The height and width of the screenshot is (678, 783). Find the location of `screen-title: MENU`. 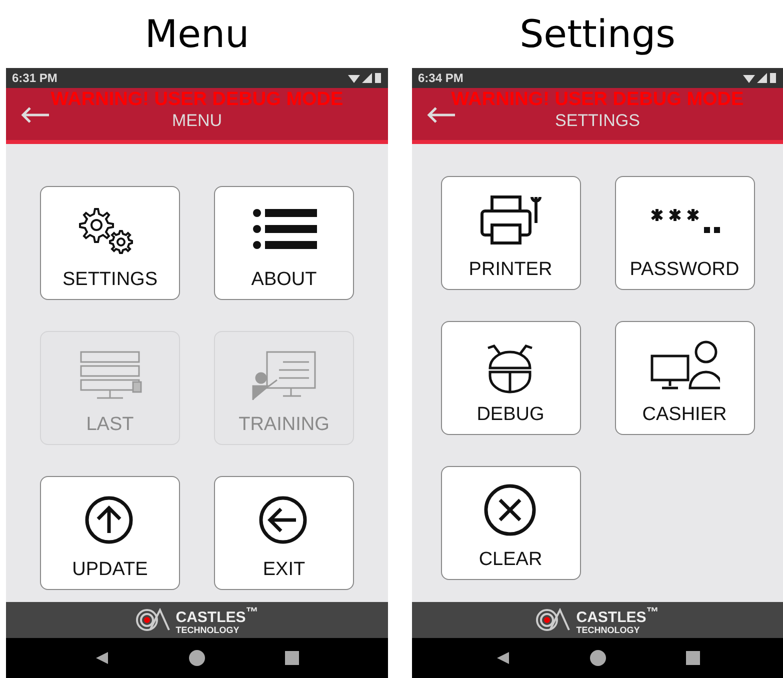

screen-title: MENU is located at coordinates (197, 121).